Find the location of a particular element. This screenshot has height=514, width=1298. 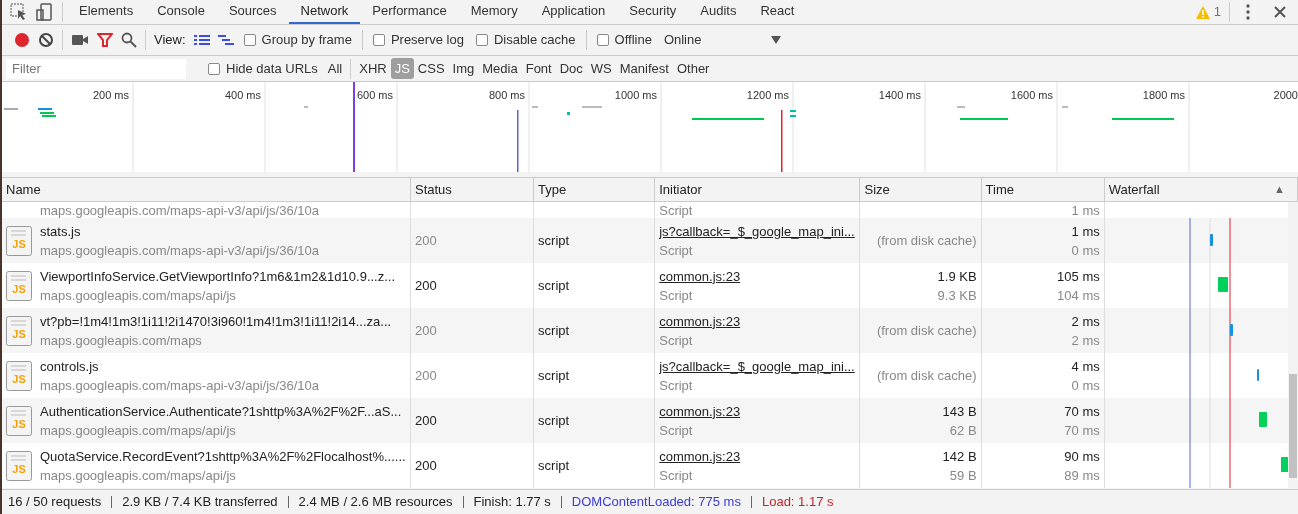

status-summary: Load: 1.17 s is located at coordinates (797, 502).